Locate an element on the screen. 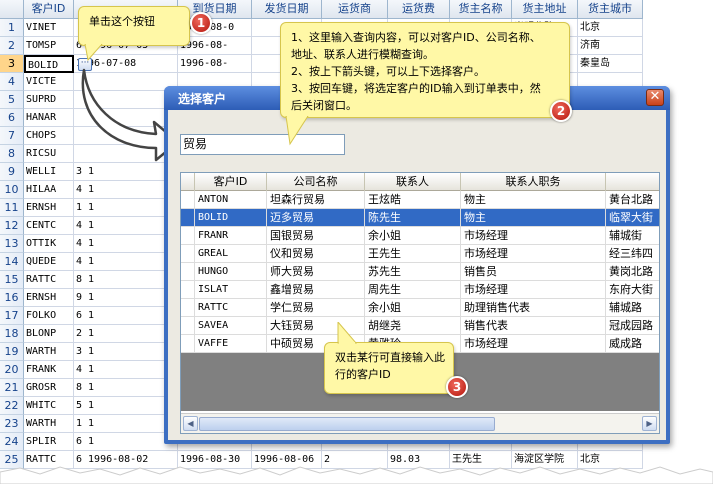  sheet-cell: 秦皇岛 is located at coordinates (610, 64).